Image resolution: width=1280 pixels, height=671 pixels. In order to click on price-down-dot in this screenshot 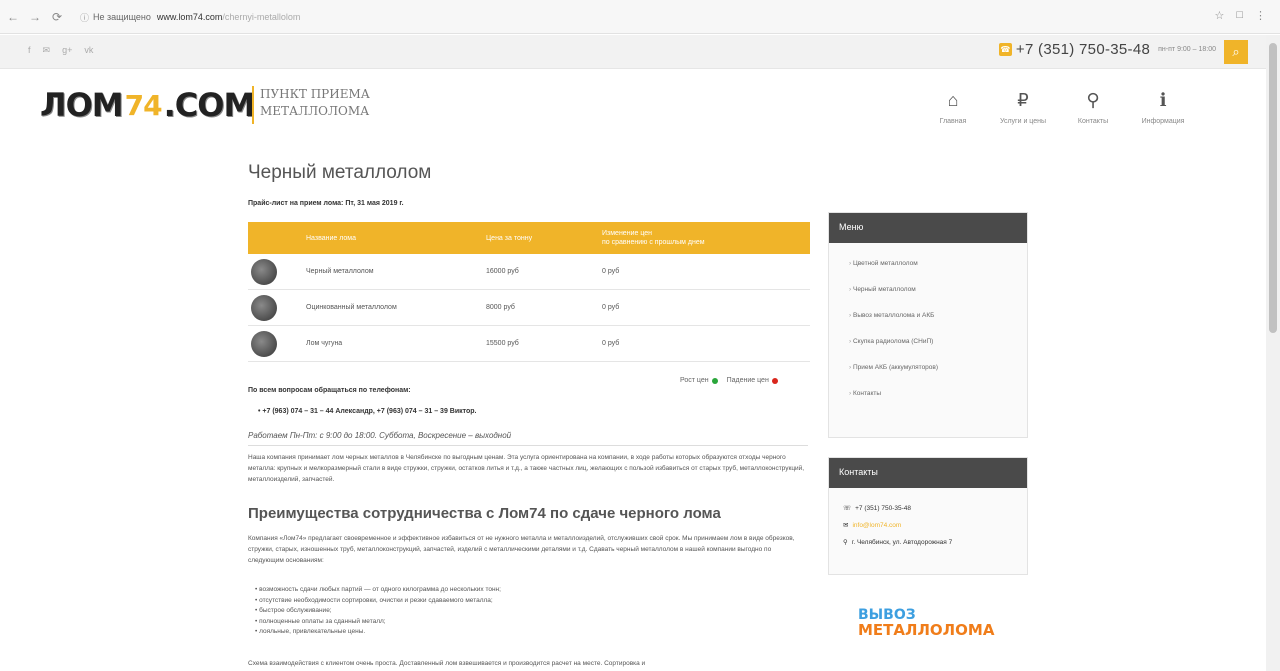, I will do `click(774, 380)`.